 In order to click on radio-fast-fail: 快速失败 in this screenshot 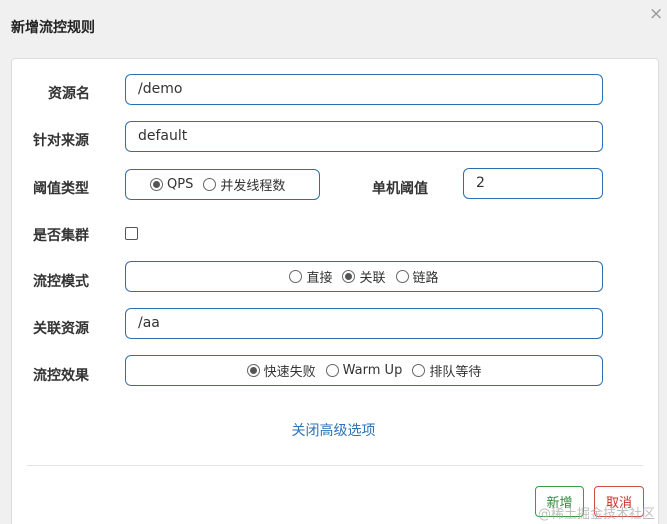, I will do `click(281, 370)`.